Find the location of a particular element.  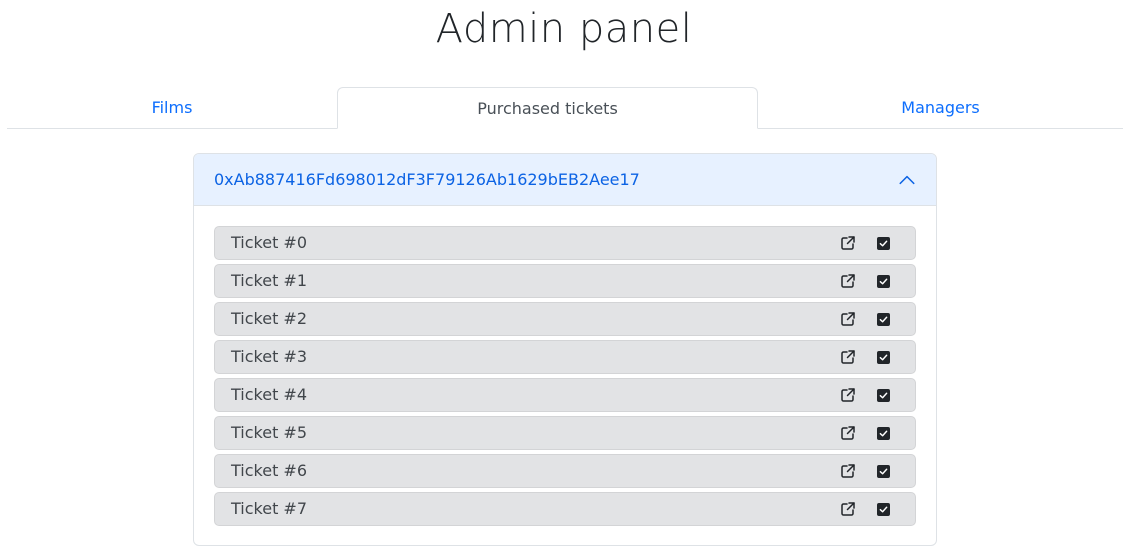

ticket-label: Ticket #4 is located at coordinates (269, 394).